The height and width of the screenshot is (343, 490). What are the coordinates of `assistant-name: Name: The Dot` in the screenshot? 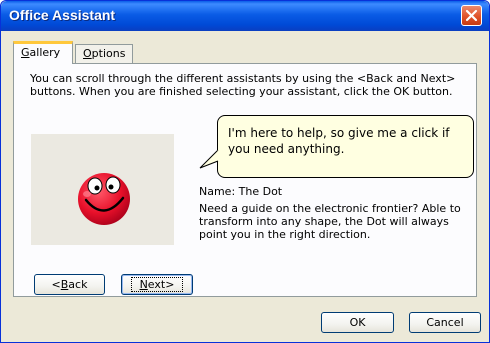 It's located at (241, 191).